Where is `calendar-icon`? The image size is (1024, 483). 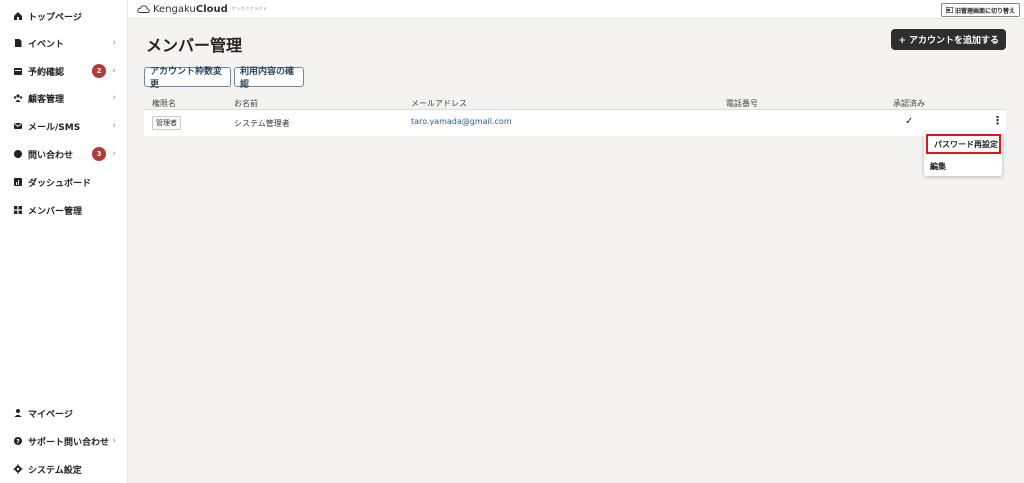 calendar-icon is located at coordinates (18, 71).